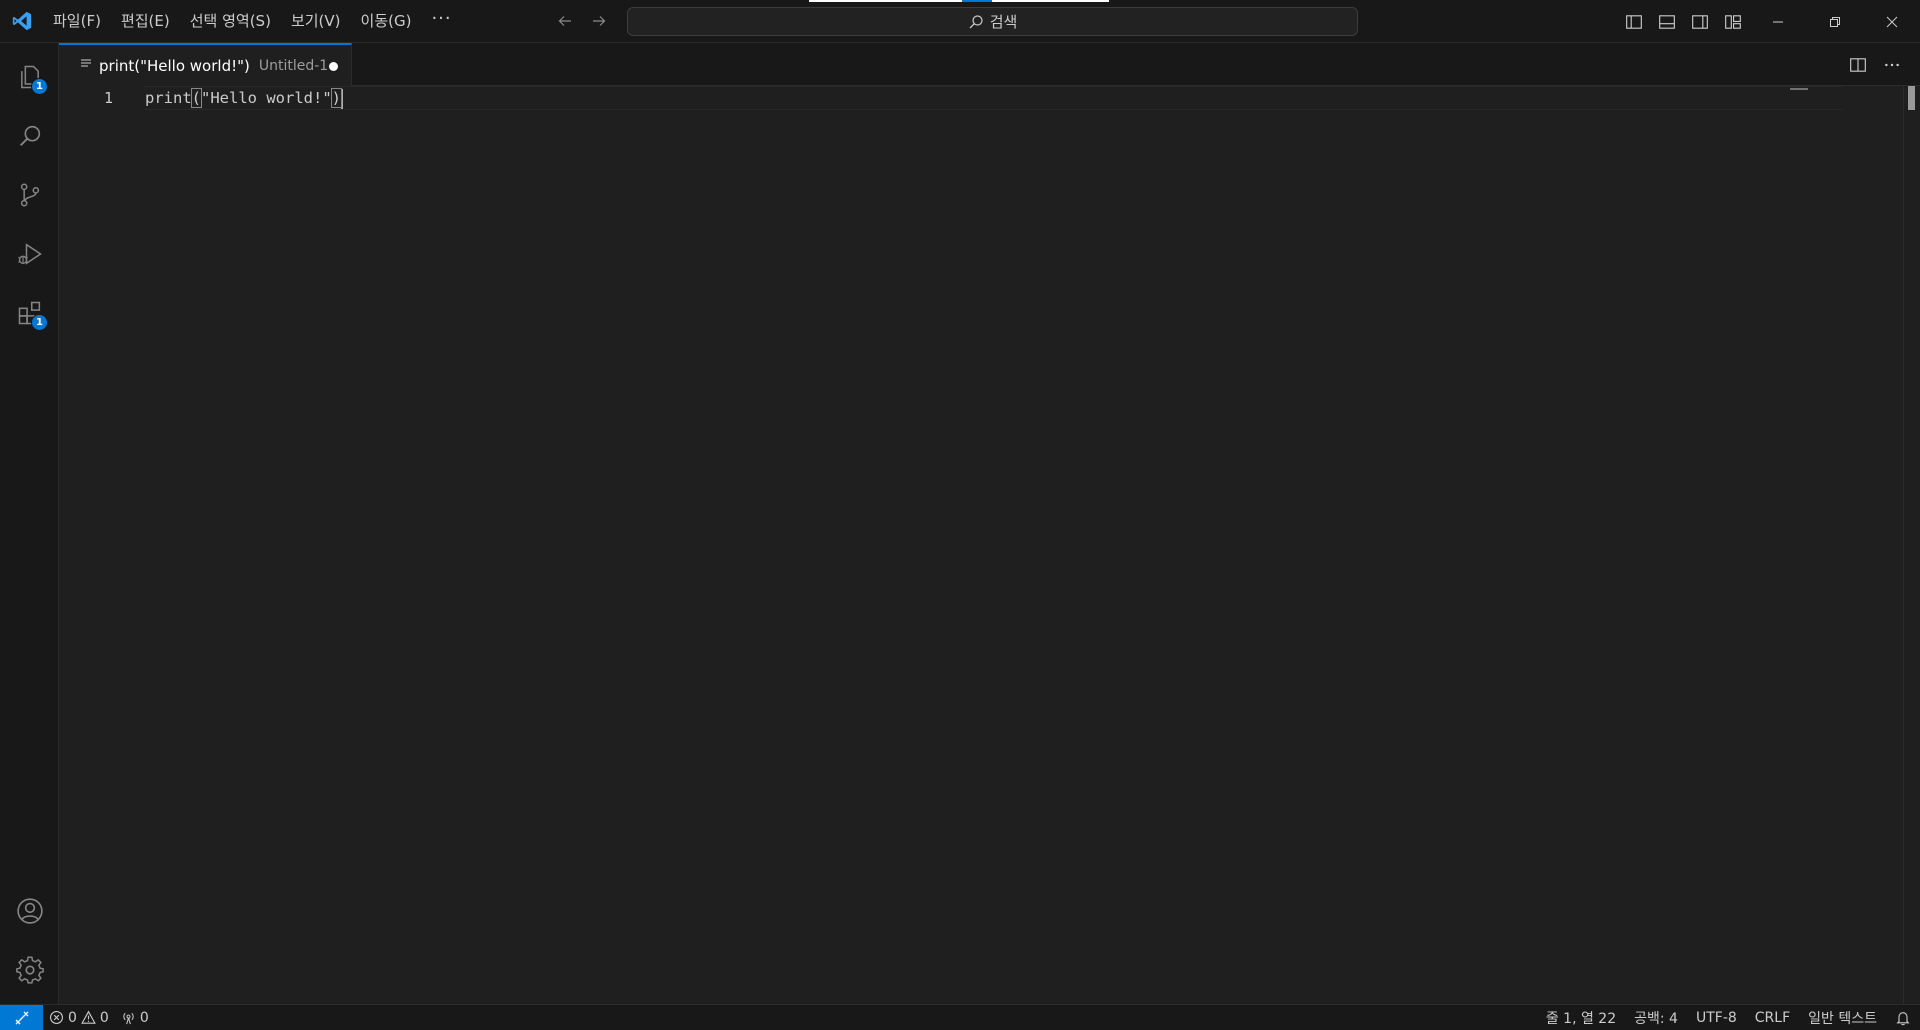  I want to click on eol-status: CRLF, so click(1772, 1017).